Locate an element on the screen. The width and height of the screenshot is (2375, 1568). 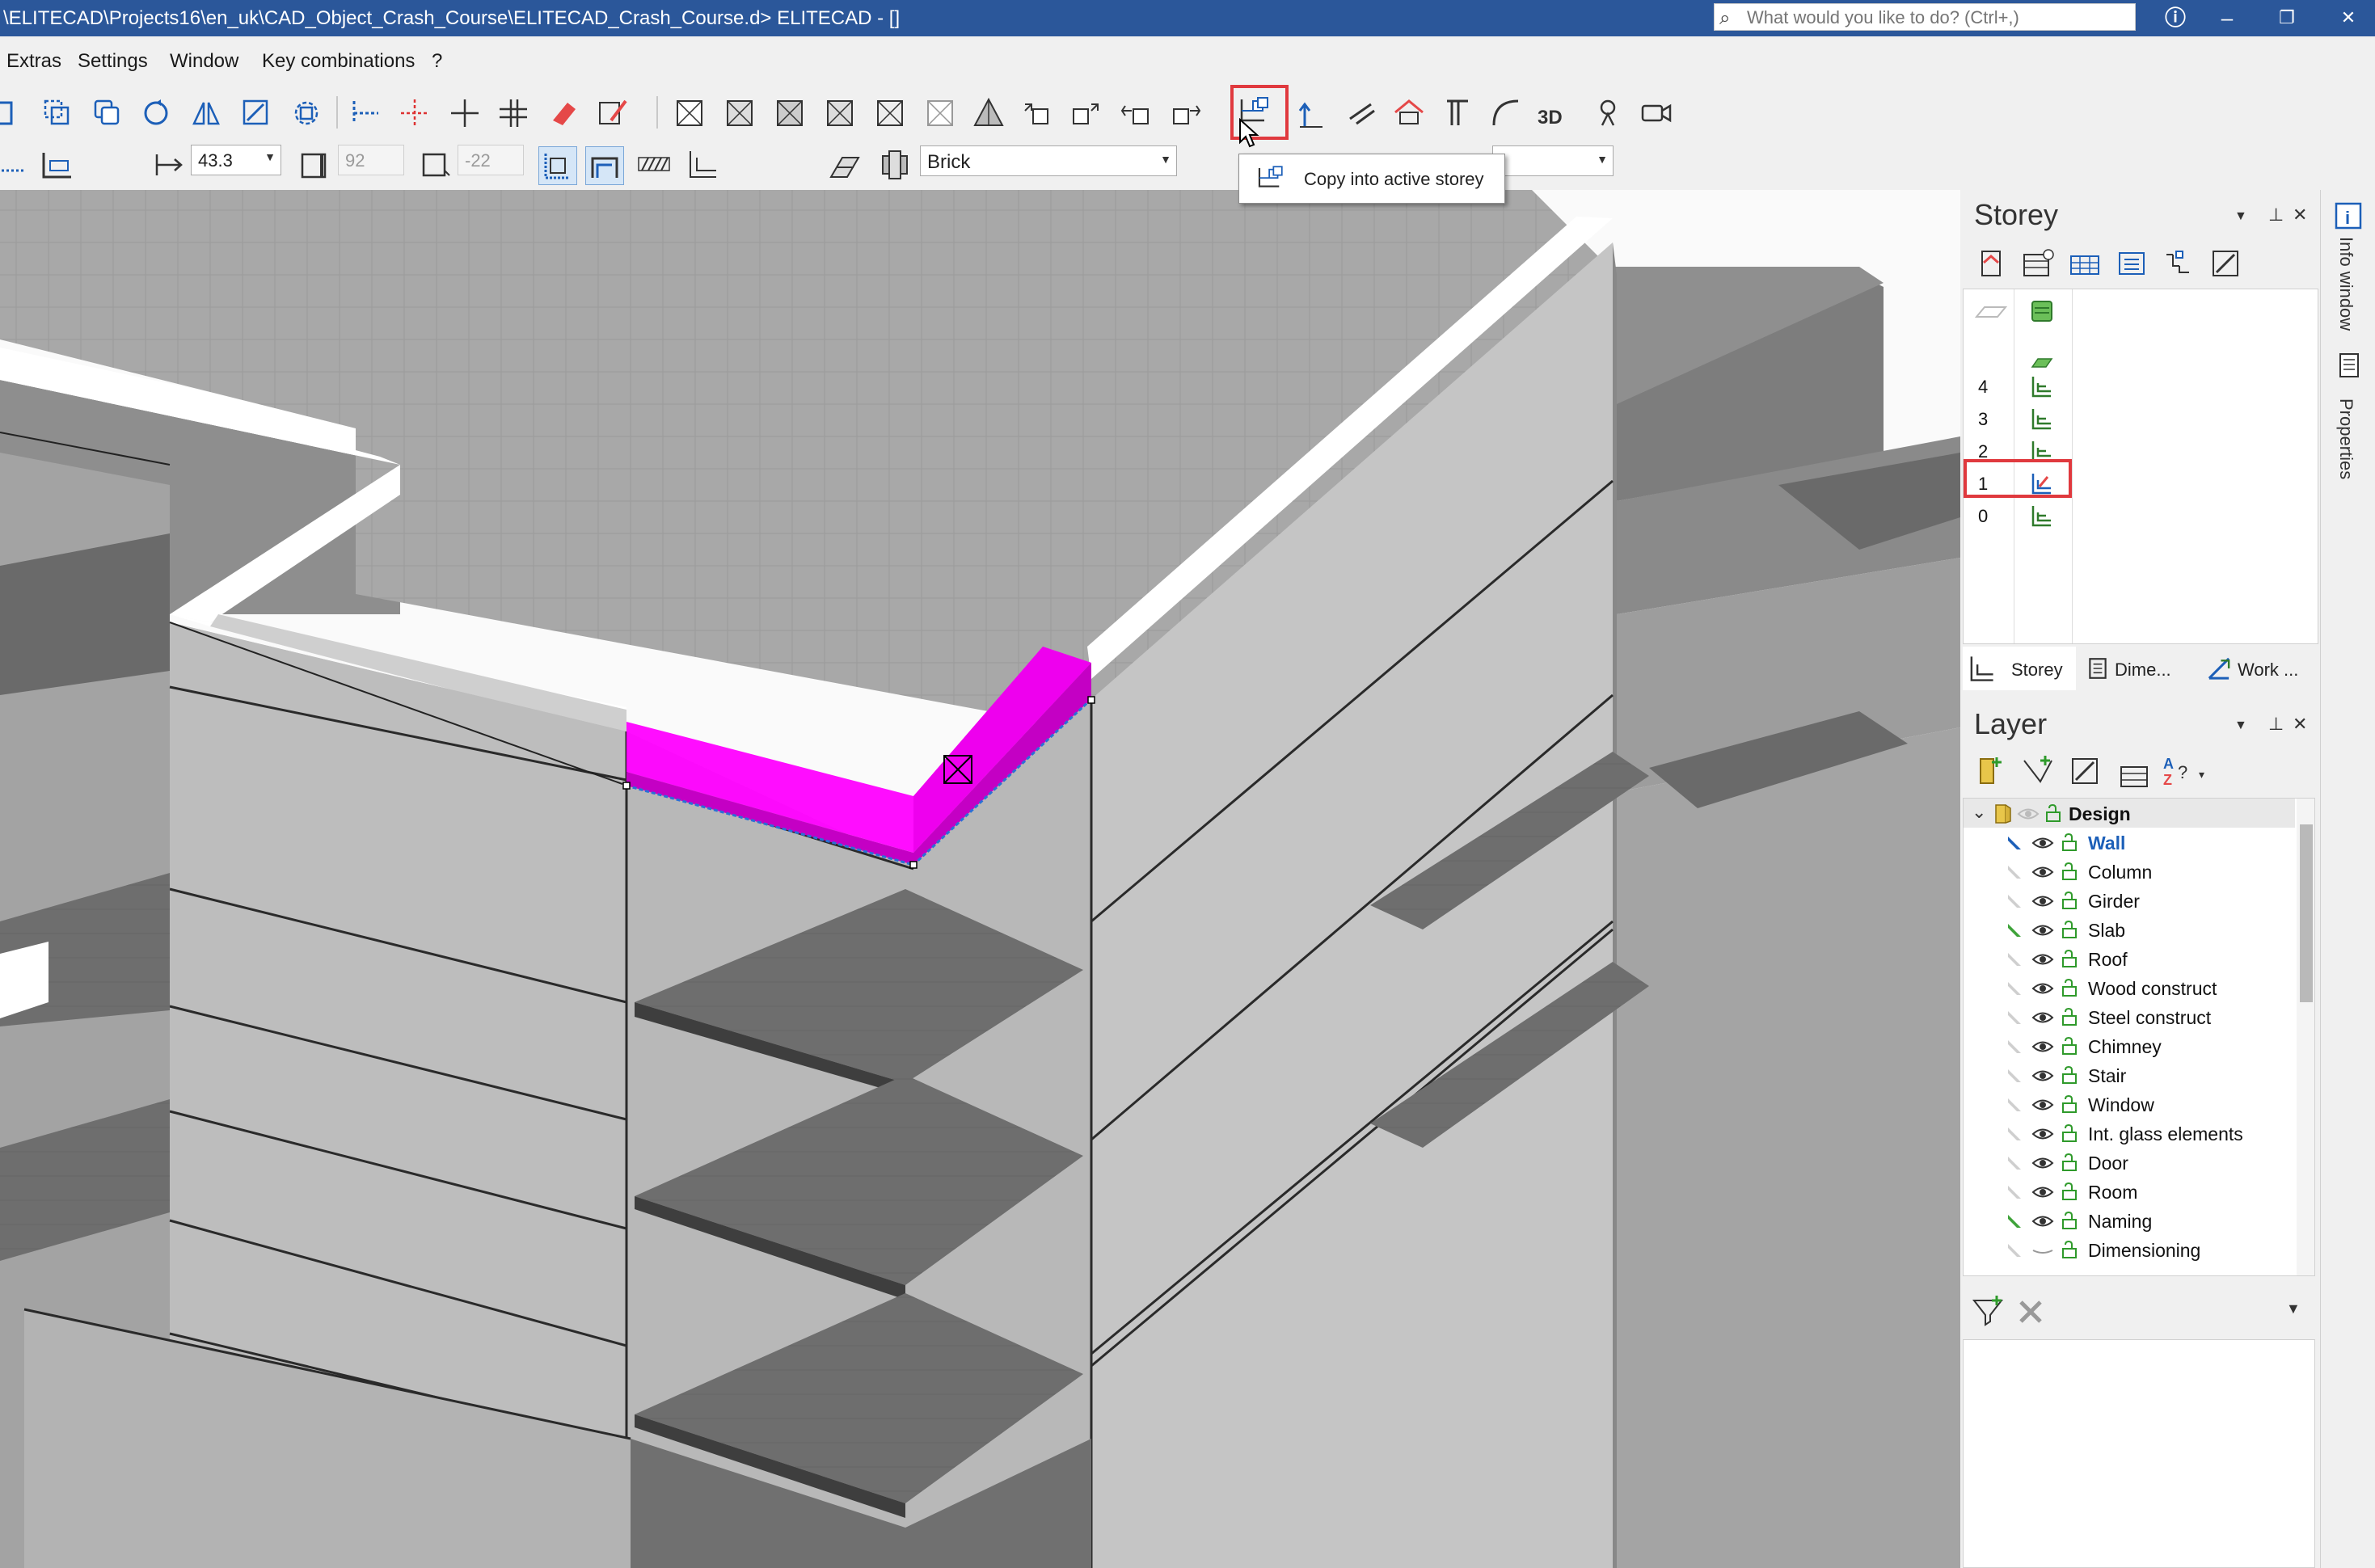
pin-icon: ⊥ is located at coordinates (2276, 724).